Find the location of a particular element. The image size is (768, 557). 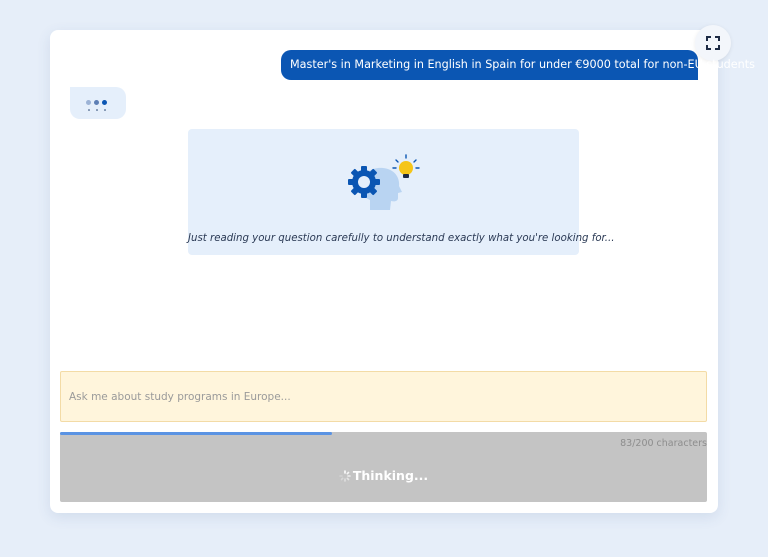

lightbulb-icon is located at coordinates (406, 166).